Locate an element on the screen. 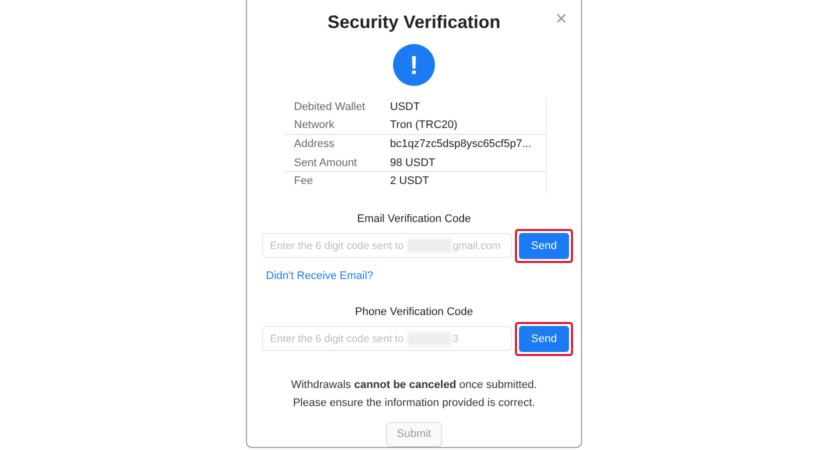  detail-label: Sent Amount is located at coordinates (325, 162).